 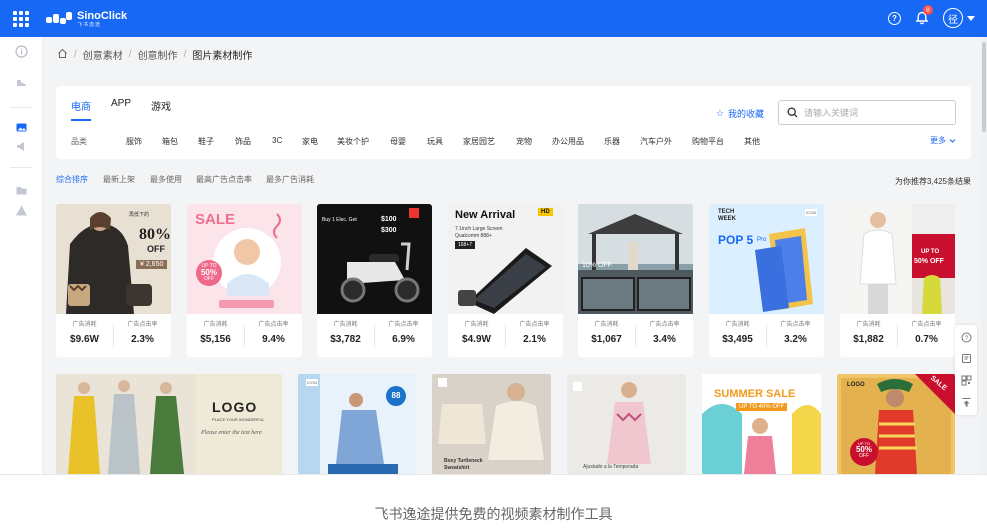 What do you see at coordinates (244, 259) in the screenshot?
I see `material-thumbnail: SALE UP TO 50% OFF` at bounding box center [244, 259].